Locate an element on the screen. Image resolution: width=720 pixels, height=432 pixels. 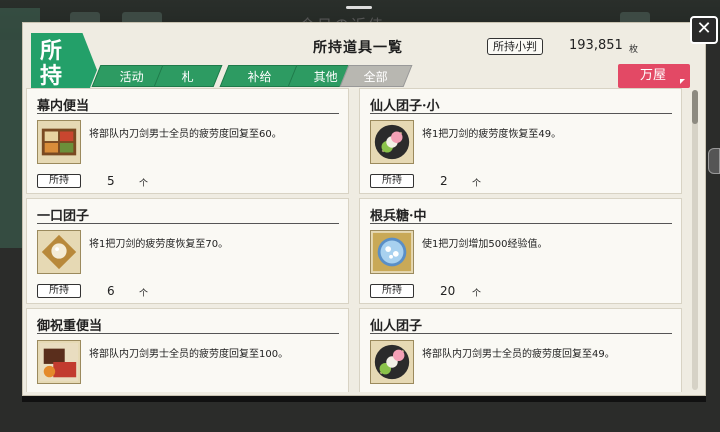
item-card: 仙人团子·小 将1把刀剑的疲劳度恢复至49。 所持 2 个 is located at coordinates (520, 141).